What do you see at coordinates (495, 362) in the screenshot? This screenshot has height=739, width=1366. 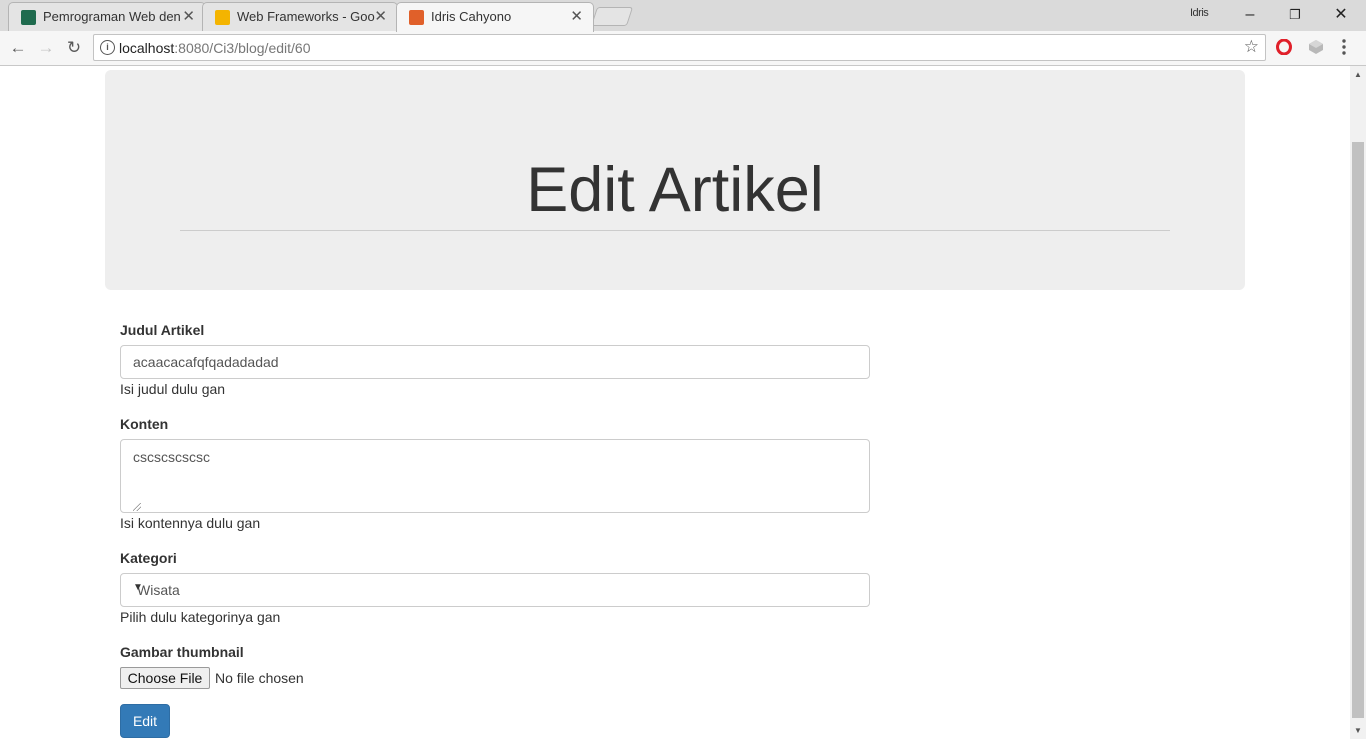 I see `title-input: acaacacafqfqadadadad` at bounding box center [495, 362].